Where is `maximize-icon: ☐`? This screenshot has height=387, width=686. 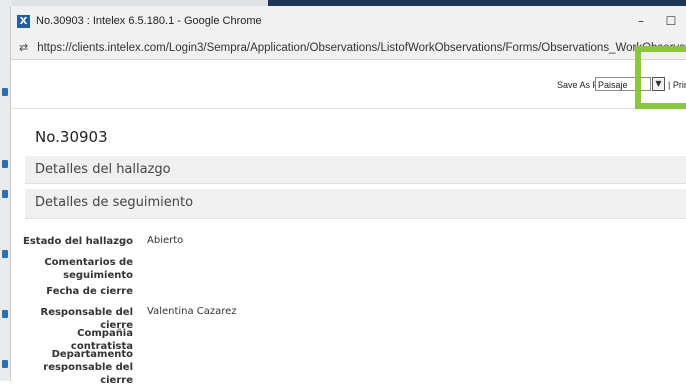 maximize-icon: ☐ is located at coordinates (671, 21).